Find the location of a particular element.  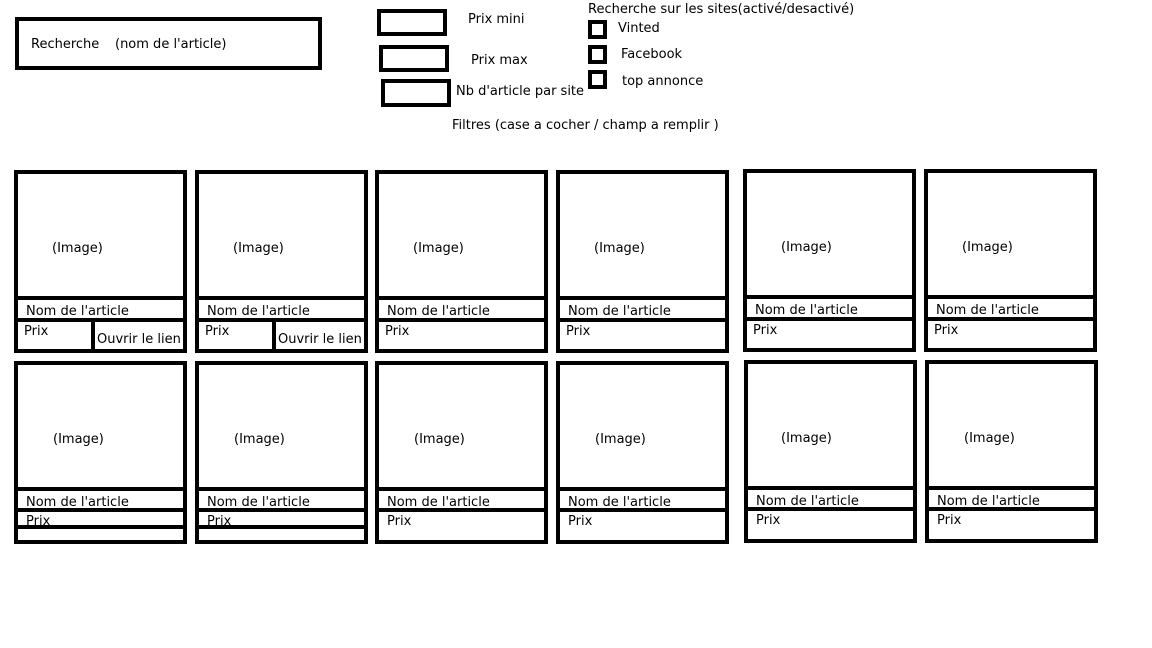

price-max-input is located at coordinates (414, 58).